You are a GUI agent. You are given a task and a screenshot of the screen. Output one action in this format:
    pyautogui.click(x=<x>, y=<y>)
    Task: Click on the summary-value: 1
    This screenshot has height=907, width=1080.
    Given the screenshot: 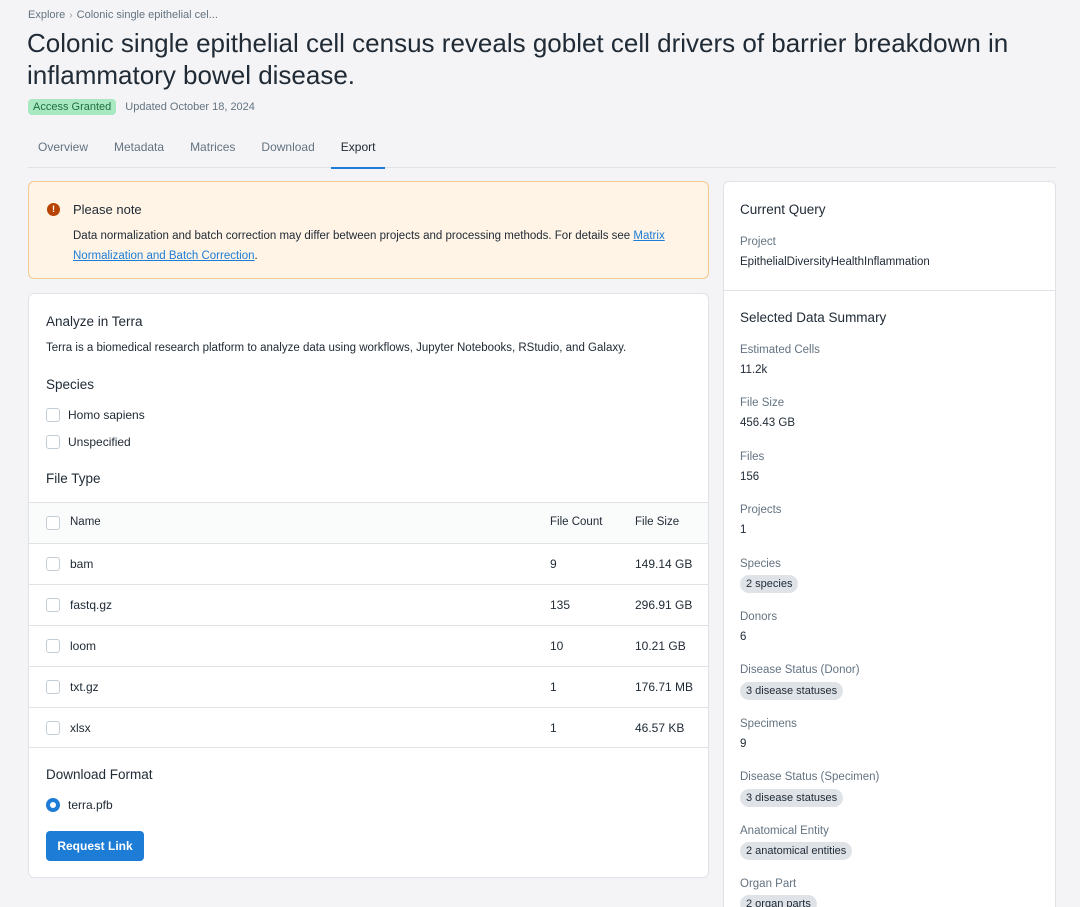 What is the action you would take?
    pyautogui.click(x=743, y=530)
    